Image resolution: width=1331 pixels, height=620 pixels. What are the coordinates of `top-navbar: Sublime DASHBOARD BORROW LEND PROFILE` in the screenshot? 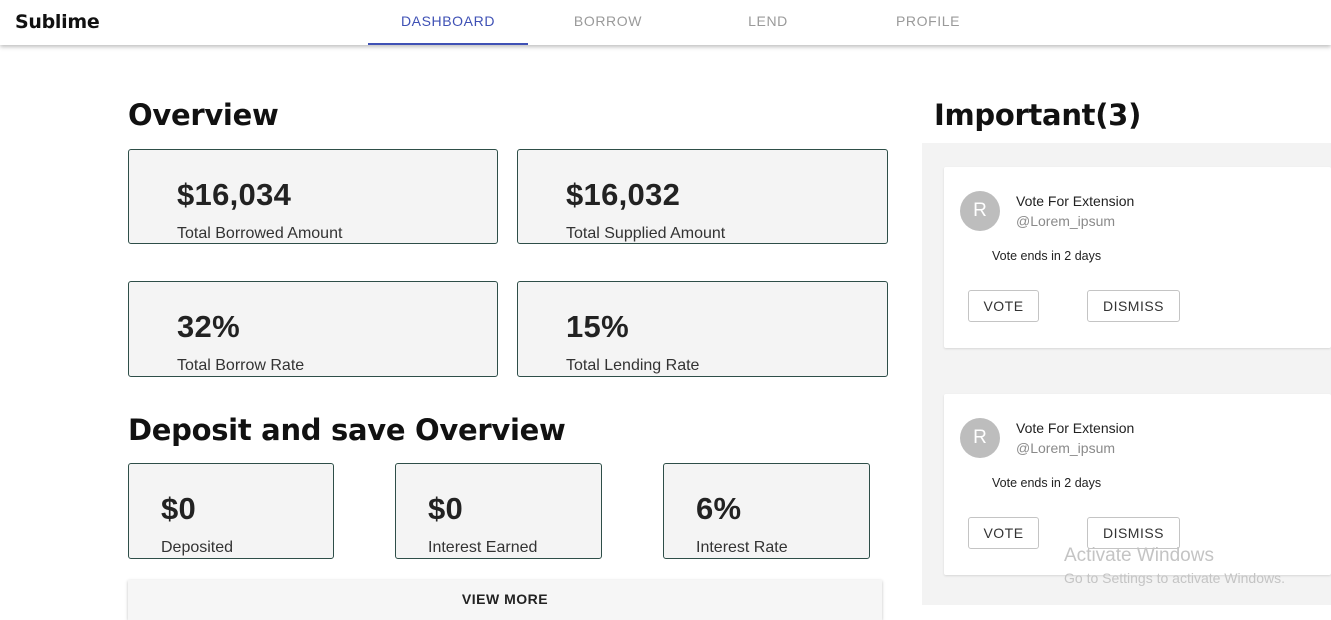 It's located at (665, 22).